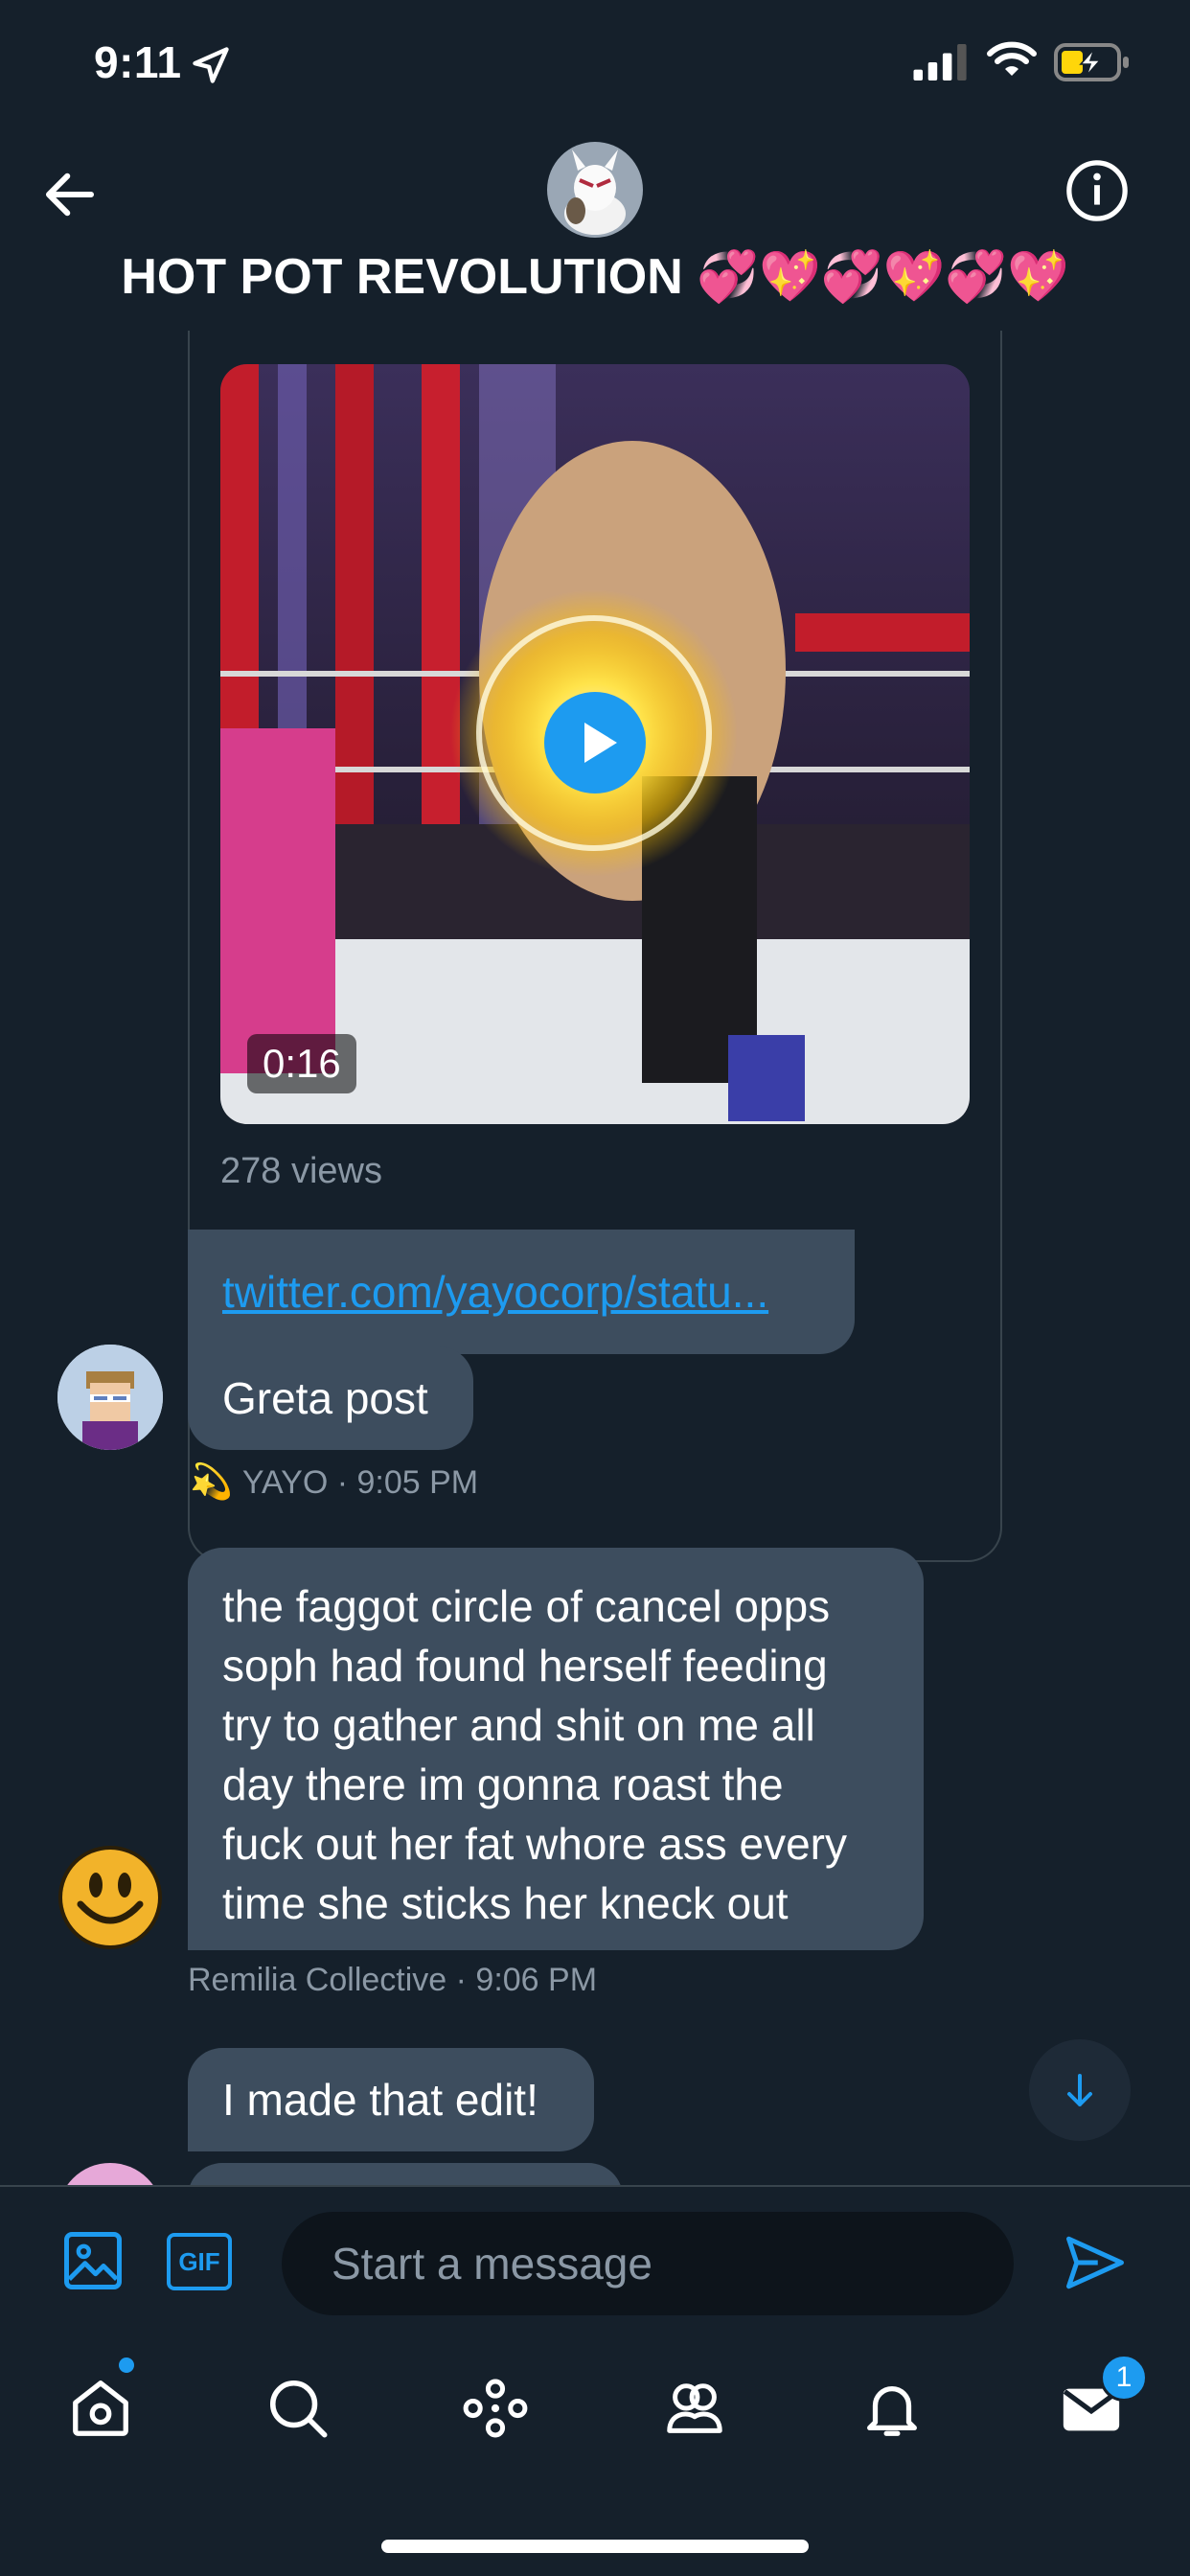  I want to click on back-arrow-icon, so click(70, 194).